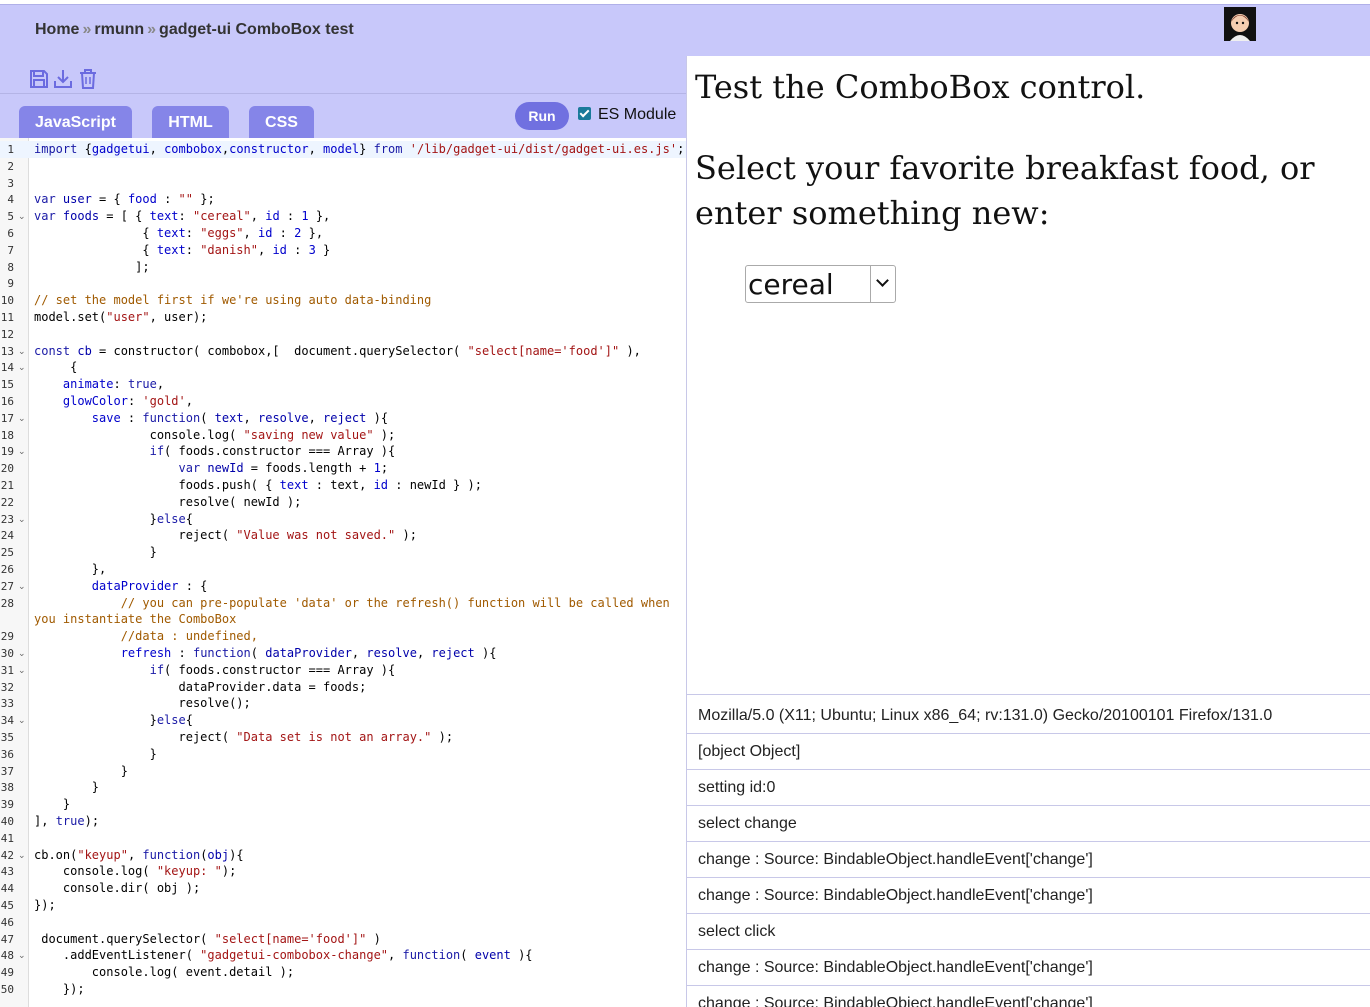 This screenshot has width=1370, height=1007. Describe the element at coordinates (146, 636) in the screenshot. I see `code-text: //data : undefined,` at that location.